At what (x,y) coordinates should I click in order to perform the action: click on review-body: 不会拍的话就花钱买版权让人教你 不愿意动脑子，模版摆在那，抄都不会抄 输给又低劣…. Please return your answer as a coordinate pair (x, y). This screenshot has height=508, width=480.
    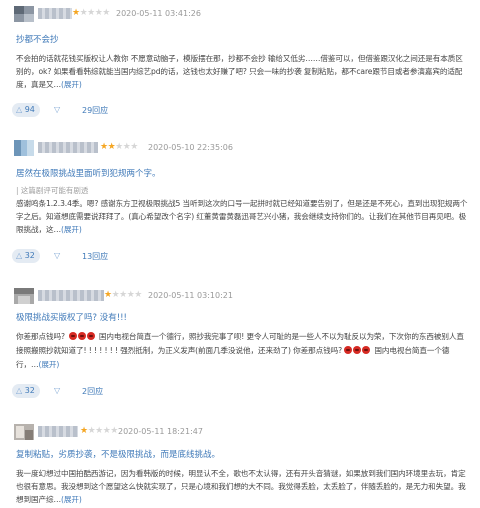
    Looking at the image, I should click on (242, 71).